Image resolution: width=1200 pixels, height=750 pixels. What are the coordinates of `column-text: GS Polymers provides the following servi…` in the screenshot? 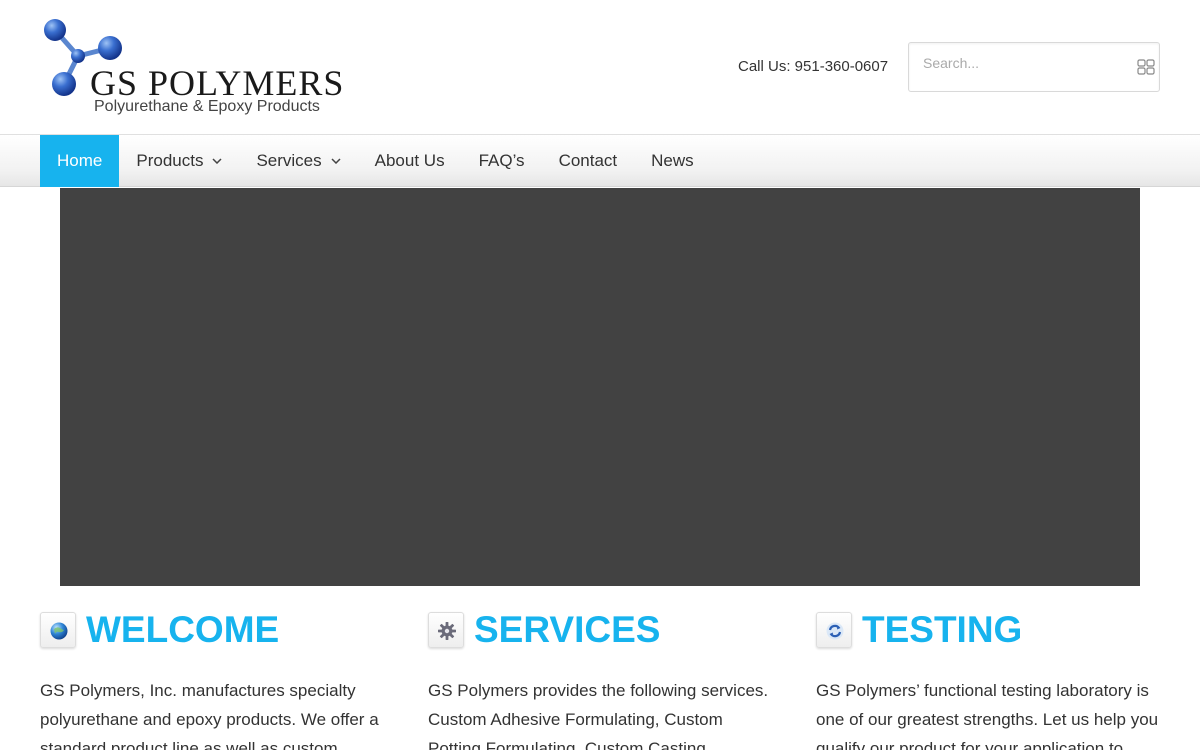 It's located at (598, 715).